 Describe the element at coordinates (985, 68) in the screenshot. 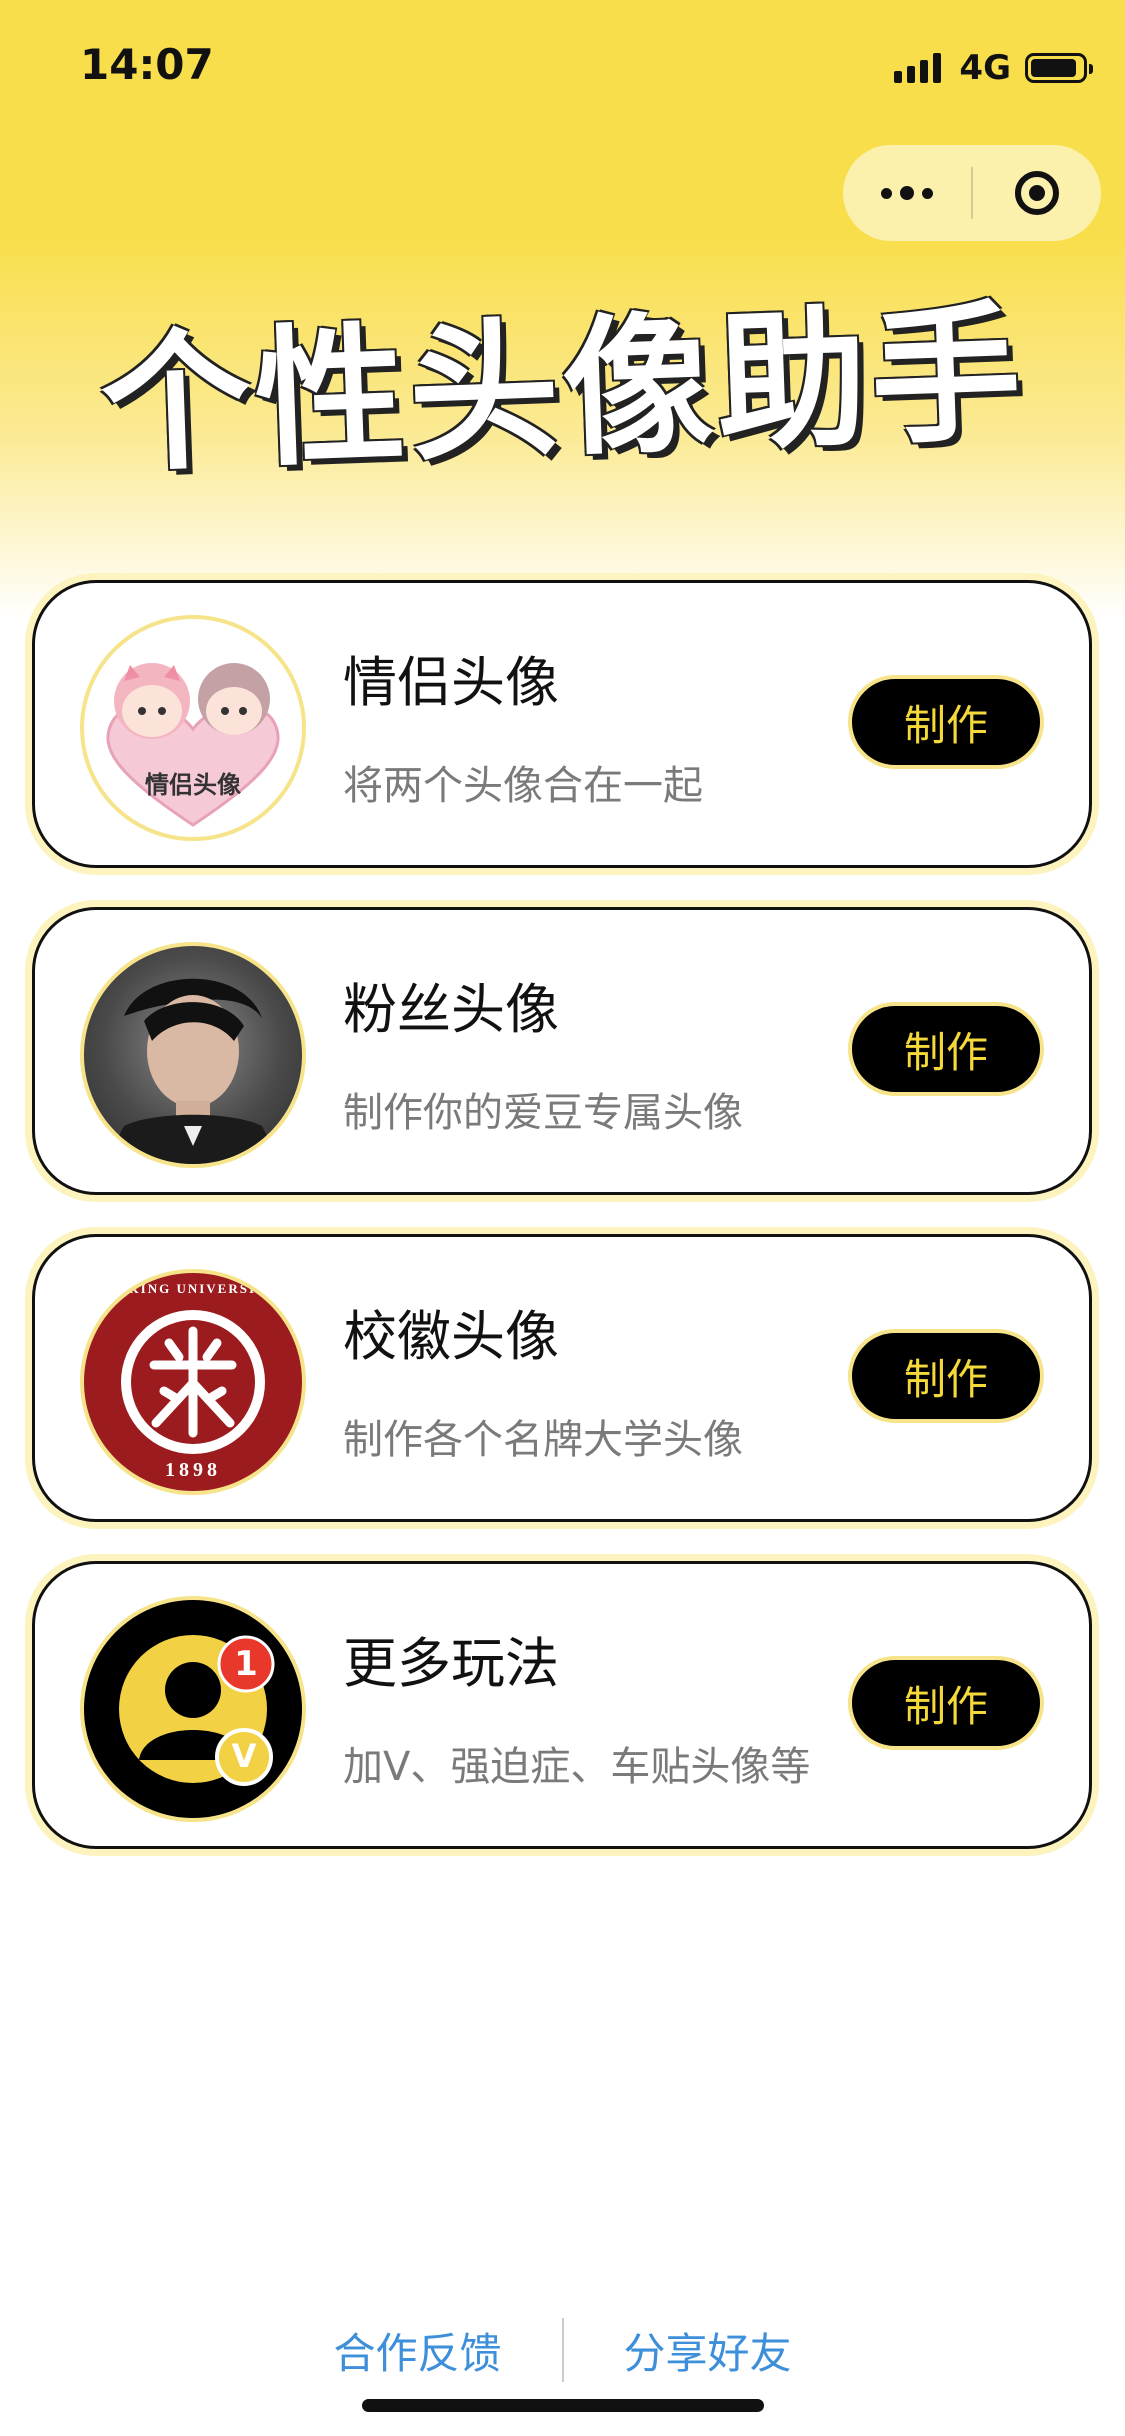

I see `network-label: 4G` at that location.